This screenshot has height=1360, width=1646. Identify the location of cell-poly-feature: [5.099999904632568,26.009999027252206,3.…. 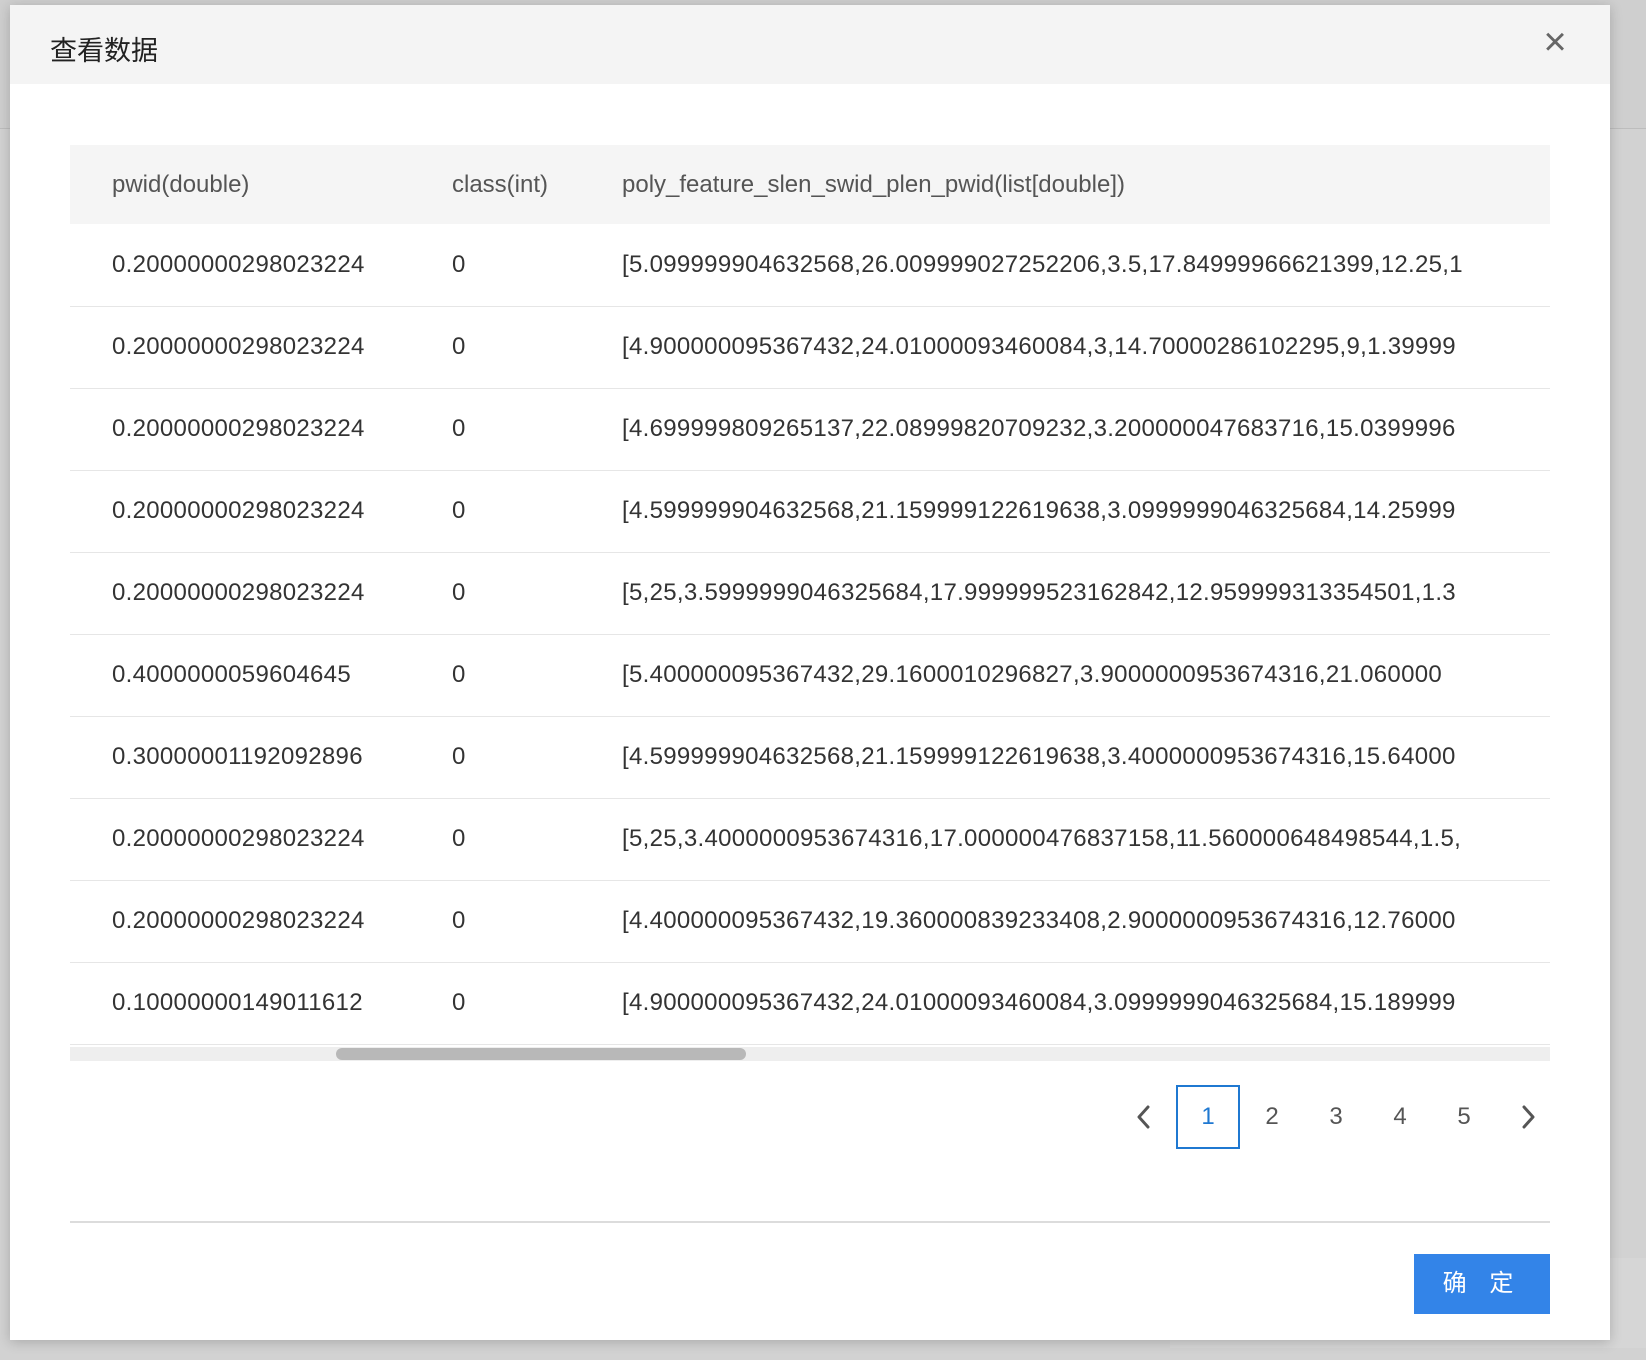
(1042, 264).